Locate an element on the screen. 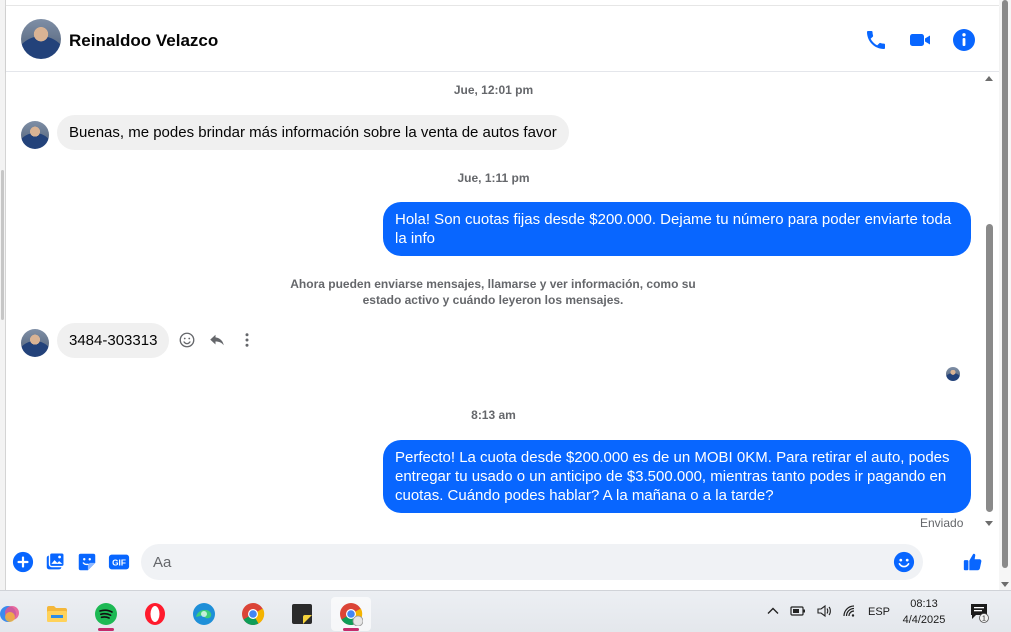 This screenshot has width=1011, height=632. plus-icon is located at coordinates (23, 562).